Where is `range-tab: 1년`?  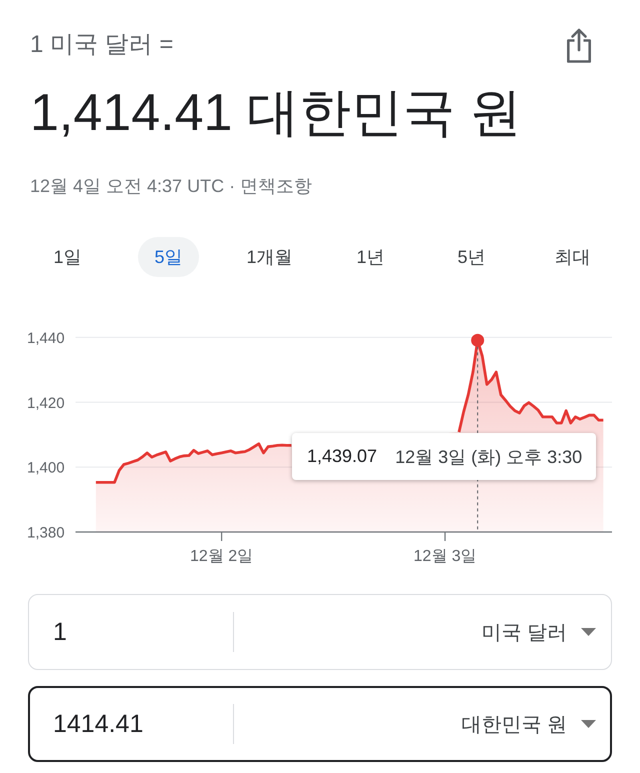
range-tab: 1년 is located at coordinates (370, 257).